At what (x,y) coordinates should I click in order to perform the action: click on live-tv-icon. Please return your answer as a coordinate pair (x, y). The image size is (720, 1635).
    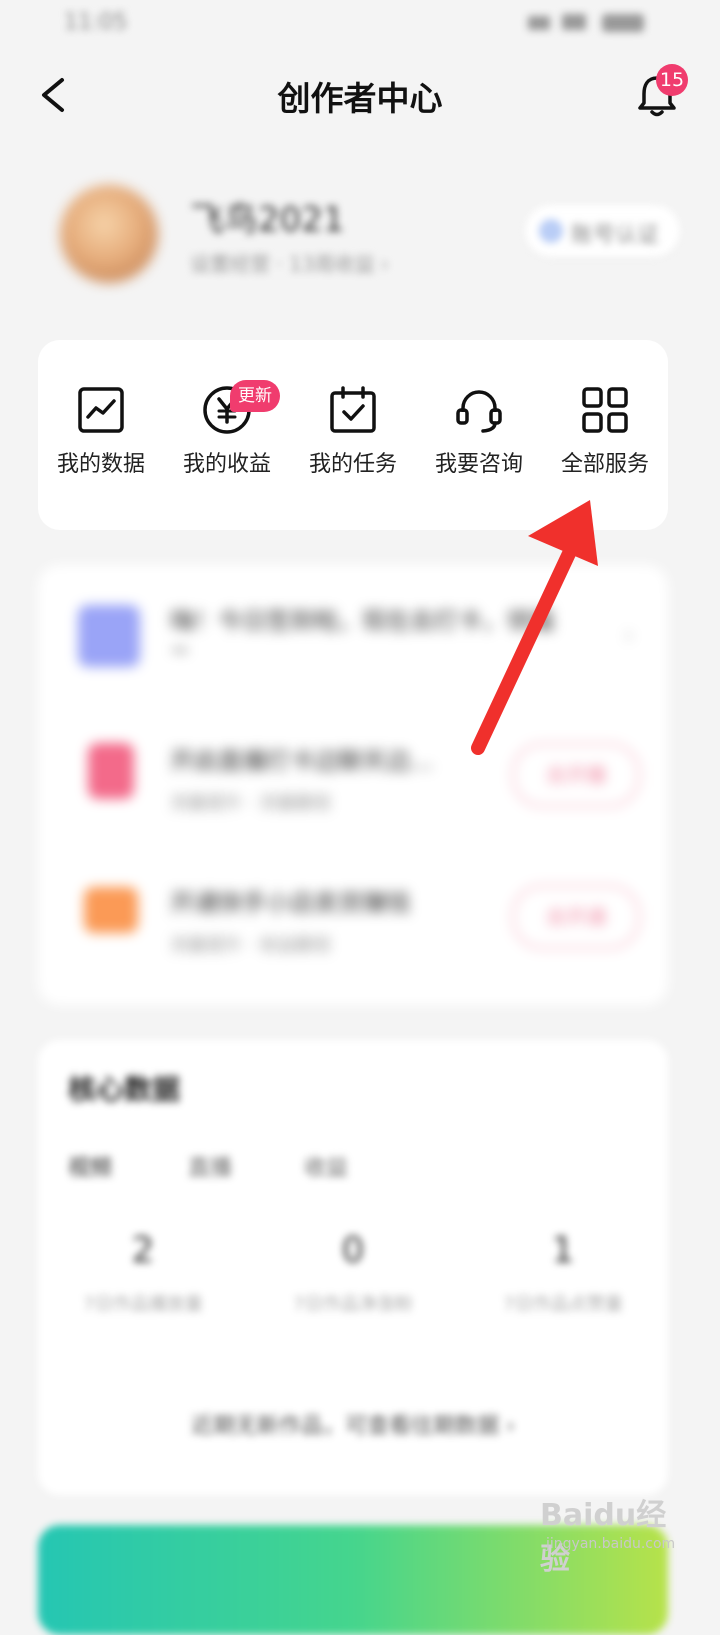
    Looking at the image, I should click on (109, 636).